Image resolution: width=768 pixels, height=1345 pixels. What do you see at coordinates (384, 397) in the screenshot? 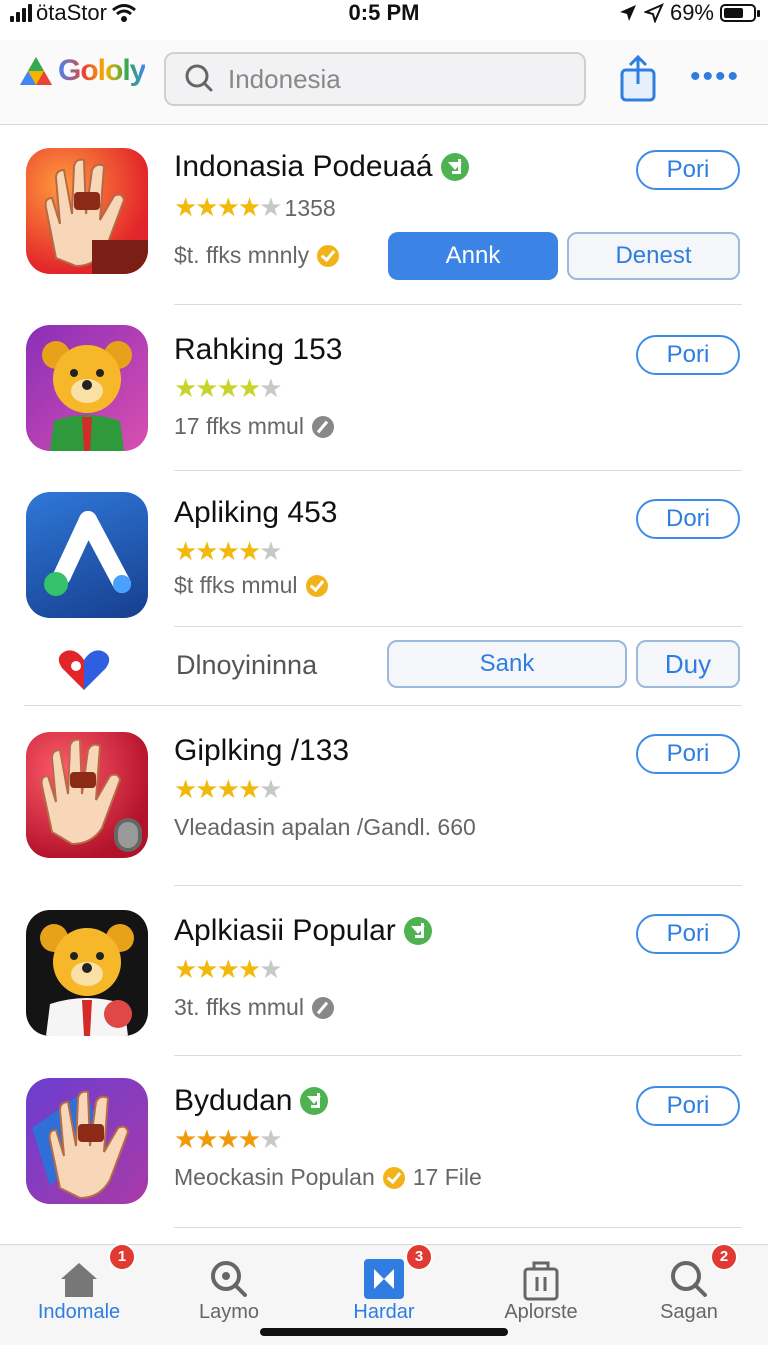
I see `list-item: Rahking 153 ★★★★★ 17 ffks mmul Pori` at bounding box center [384, 397].